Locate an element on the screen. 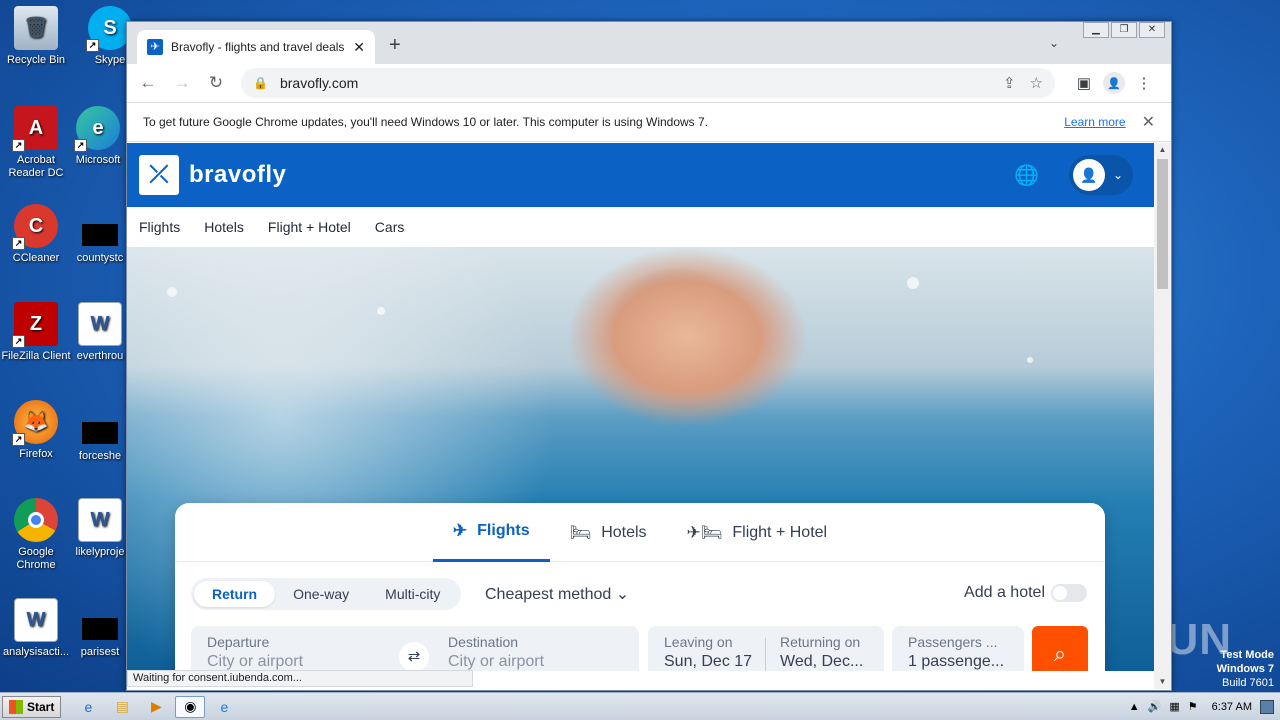 The width and height of the screenshot is (1280, 720). site-header: ⤫ bravofly 🌐 👤 ⌄ is located at coordinates (641, 175).